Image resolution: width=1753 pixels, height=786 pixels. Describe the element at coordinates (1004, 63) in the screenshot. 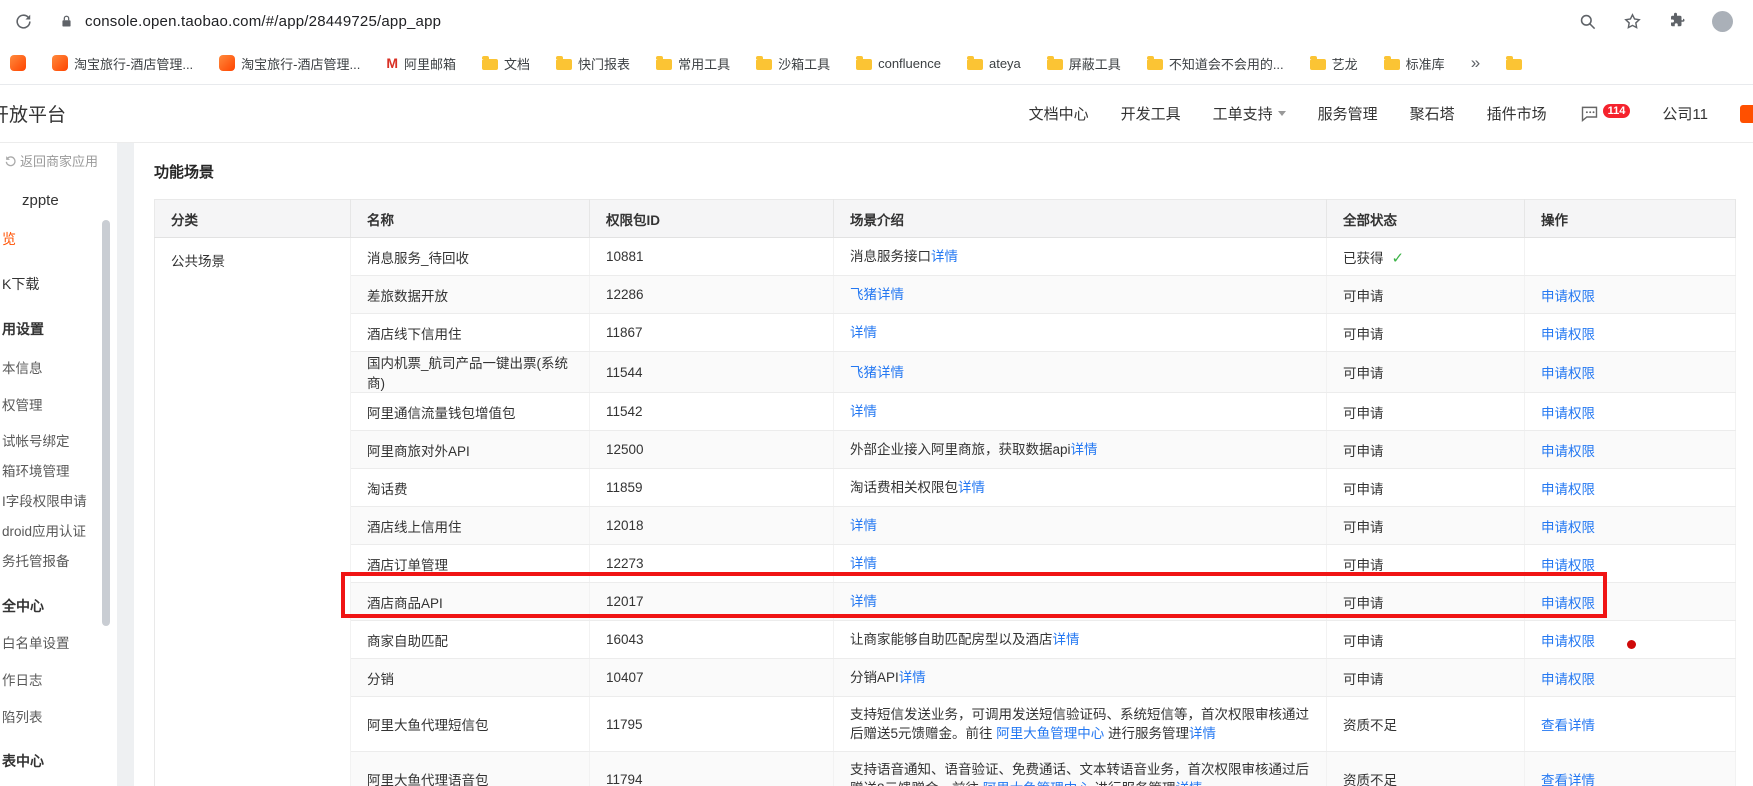

I see `bookmark-label: ateya` at that location.